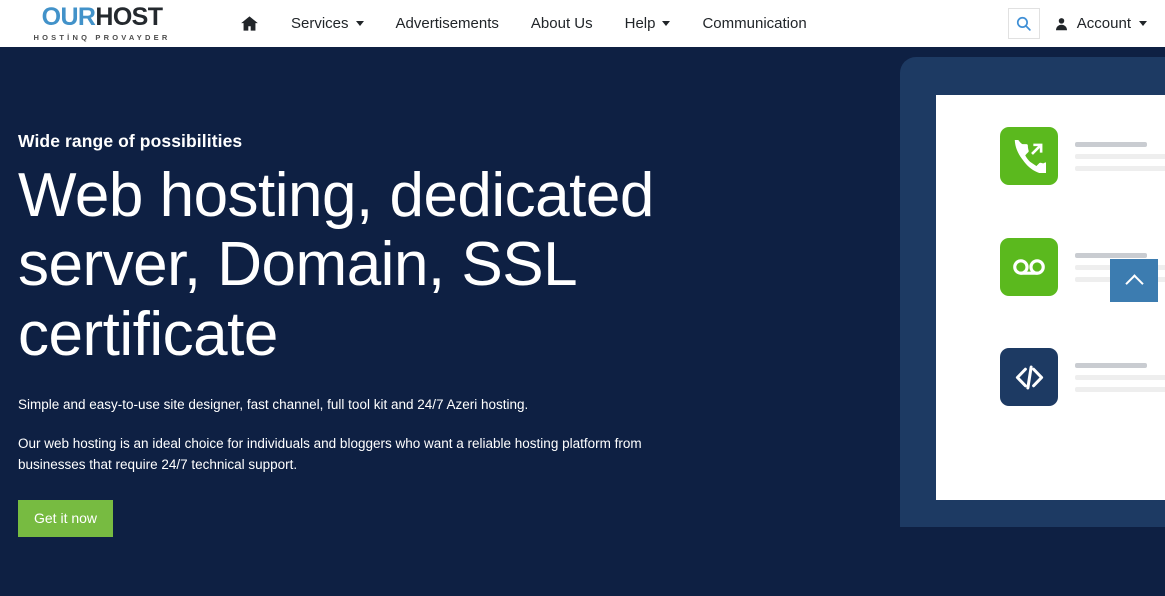 This screenshot has width=1165, height=596. I want to click on search-button, so click(1023, 23).